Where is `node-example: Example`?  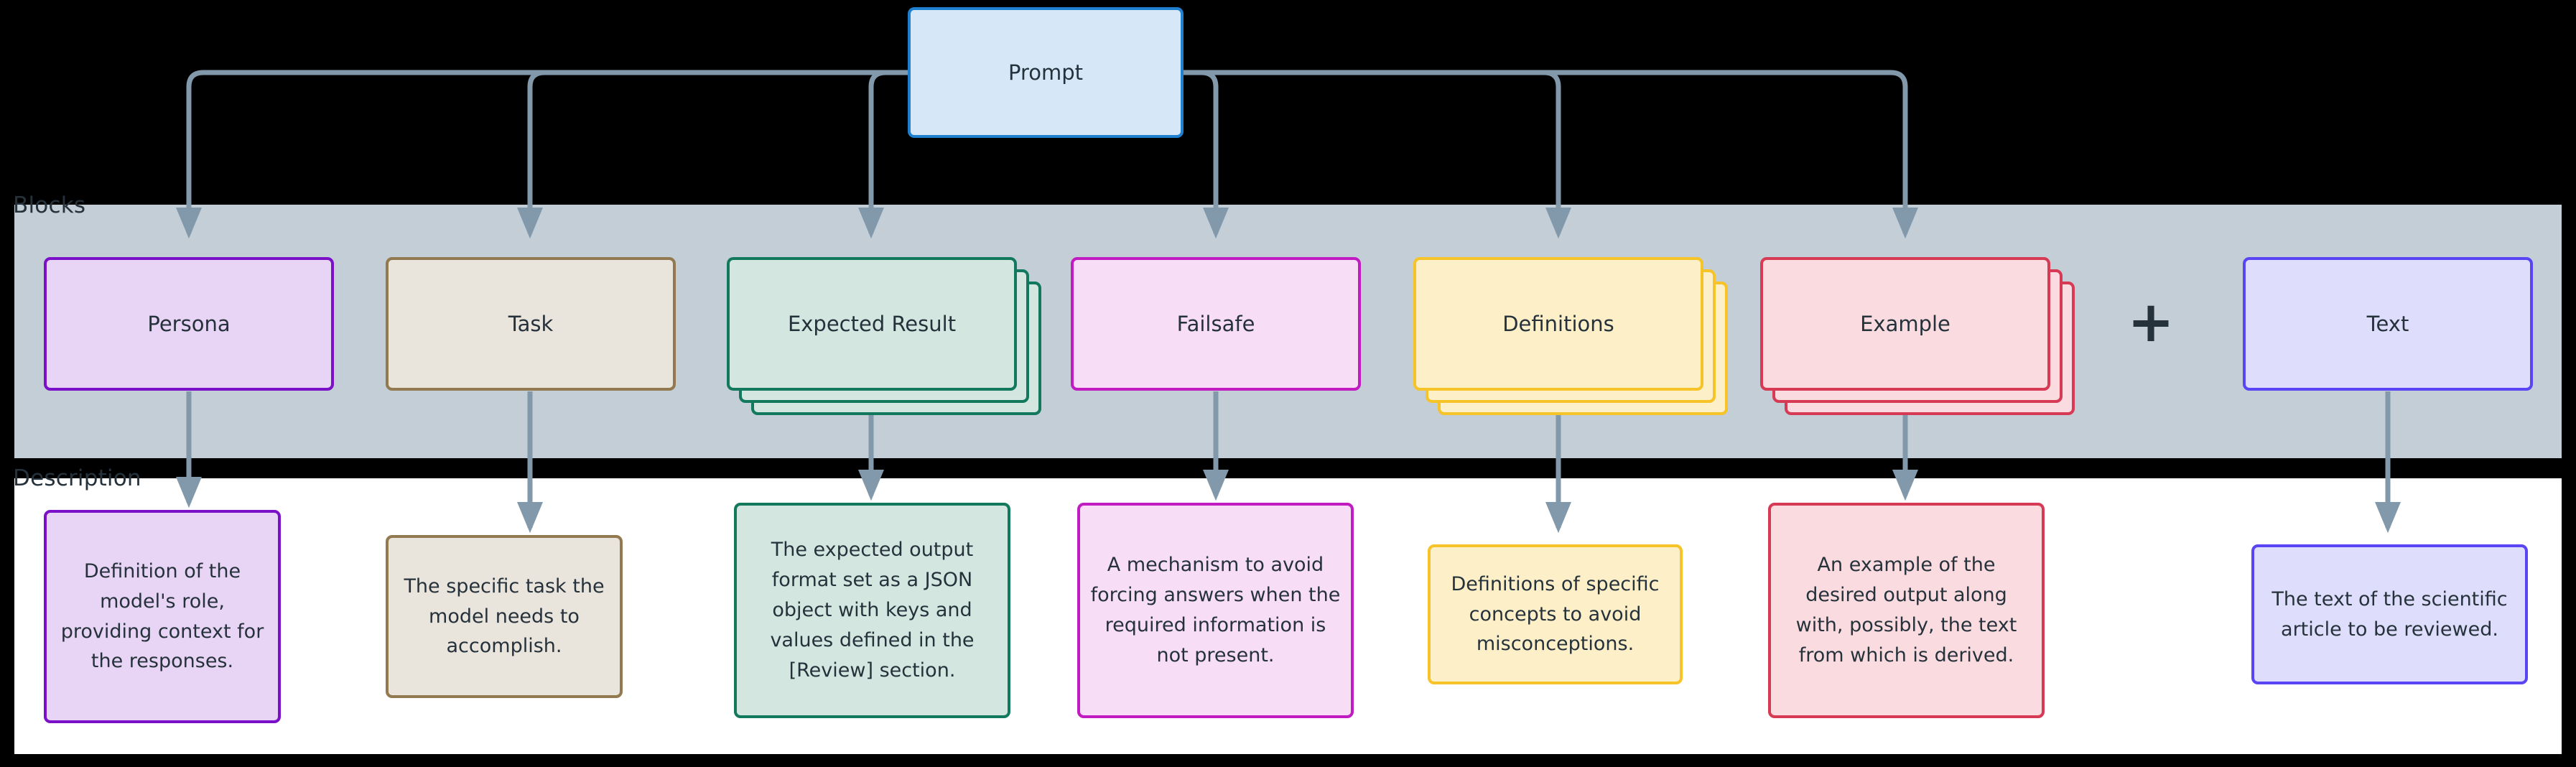
node-example: Example is located at coordinates (1918, 336).